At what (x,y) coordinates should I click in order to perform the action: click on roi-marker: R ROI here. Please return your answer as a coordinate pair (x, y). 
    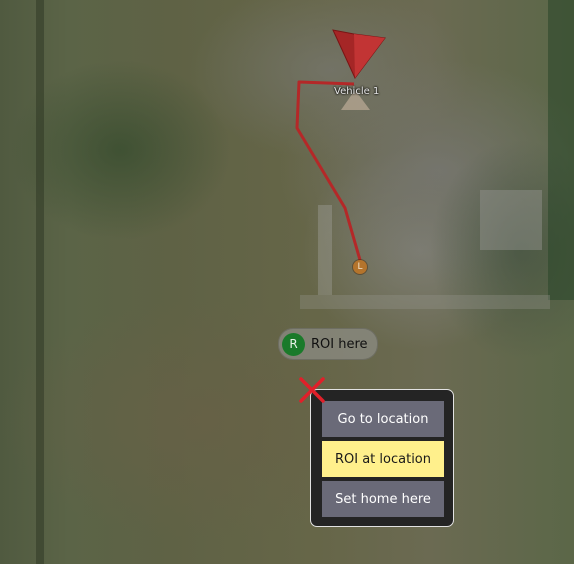
    Looking at the image, I should click on (328, 344).